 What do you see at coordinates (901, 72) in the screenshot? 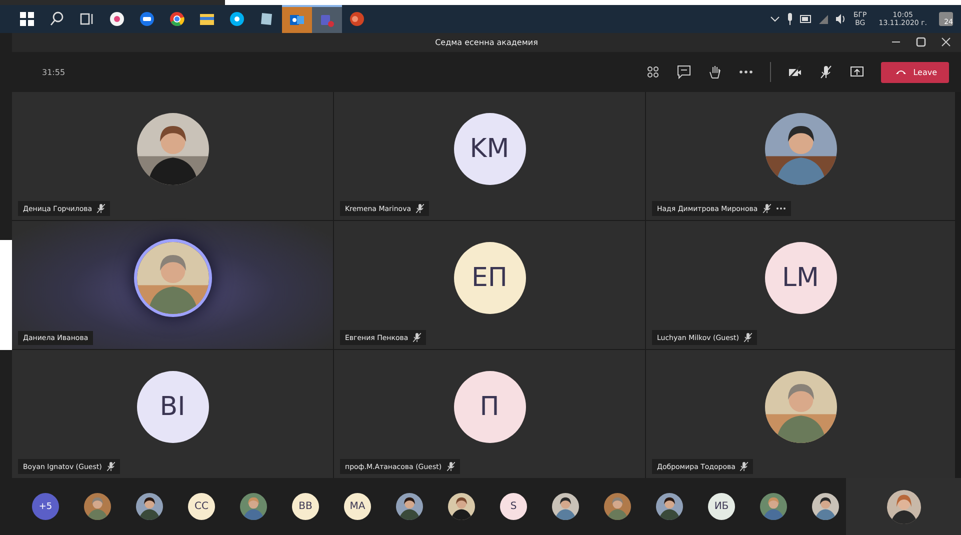
I see `phone-icon` at bounding box center [901, 72].